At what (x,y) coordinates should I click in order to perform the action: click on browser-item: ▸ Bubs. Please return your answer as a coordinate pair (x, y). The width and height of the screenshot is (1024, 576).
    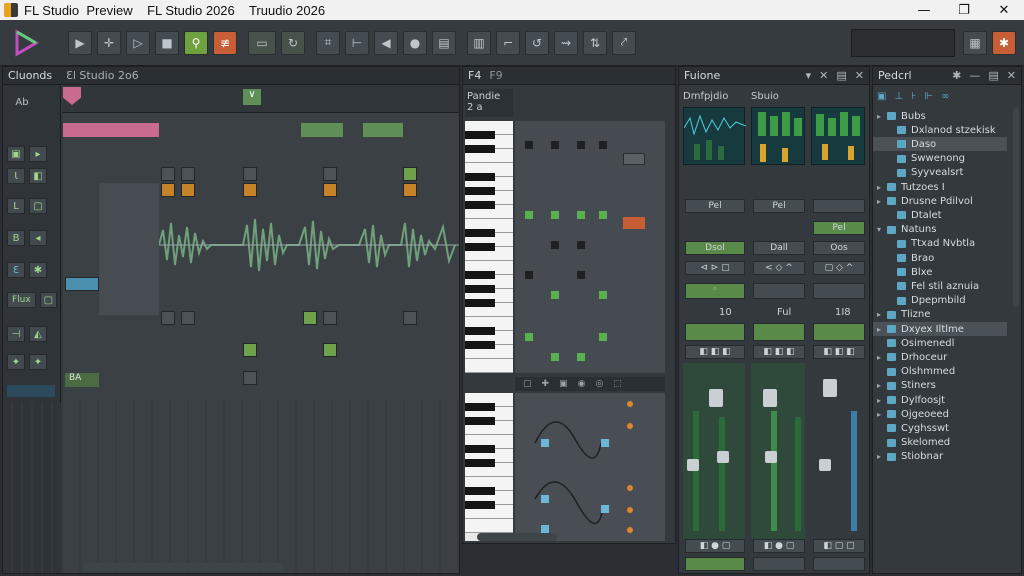
    Looking at the image, I should click on (940, 116).